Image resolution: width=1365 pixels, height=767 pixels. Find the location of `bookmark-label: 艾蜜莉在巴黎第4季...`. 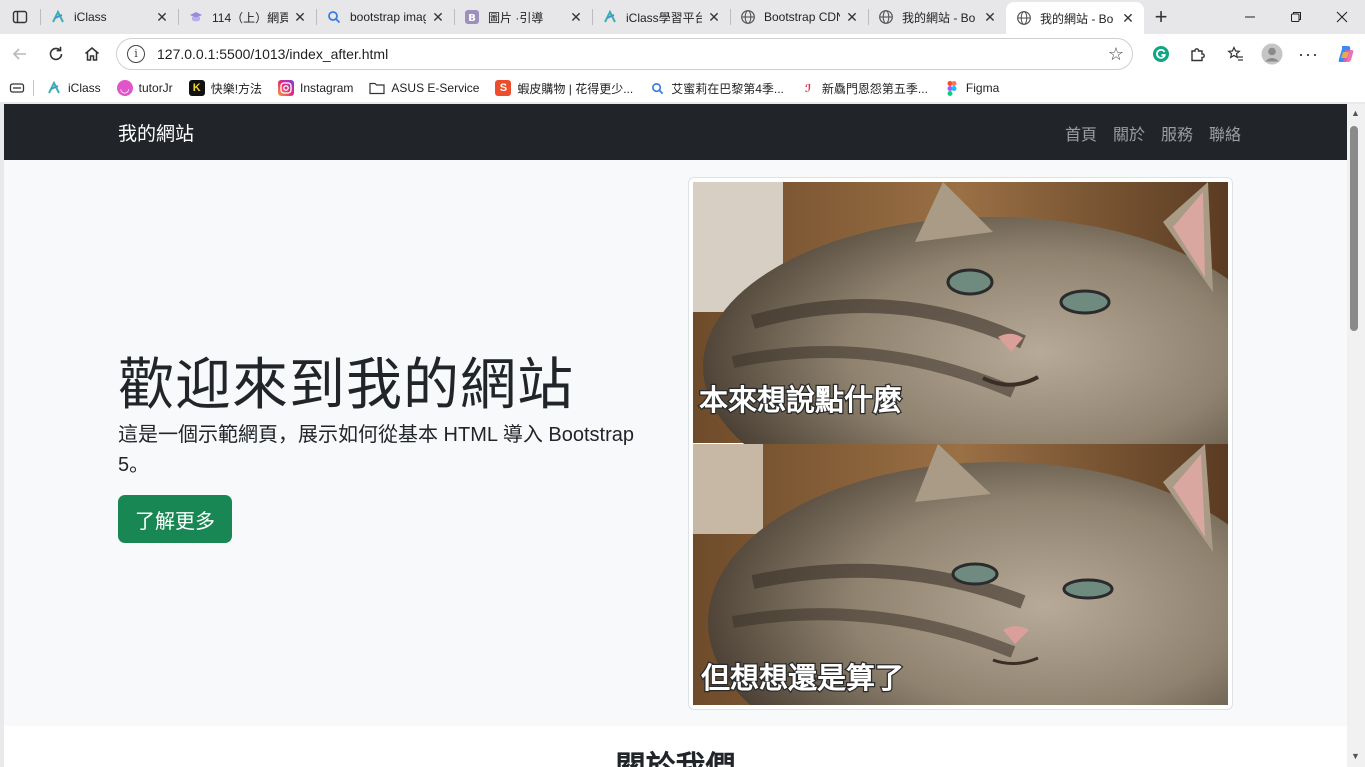

bookmark-label: 艾蜜莉在巴黎第4季... is located at coordinates (727, 88).